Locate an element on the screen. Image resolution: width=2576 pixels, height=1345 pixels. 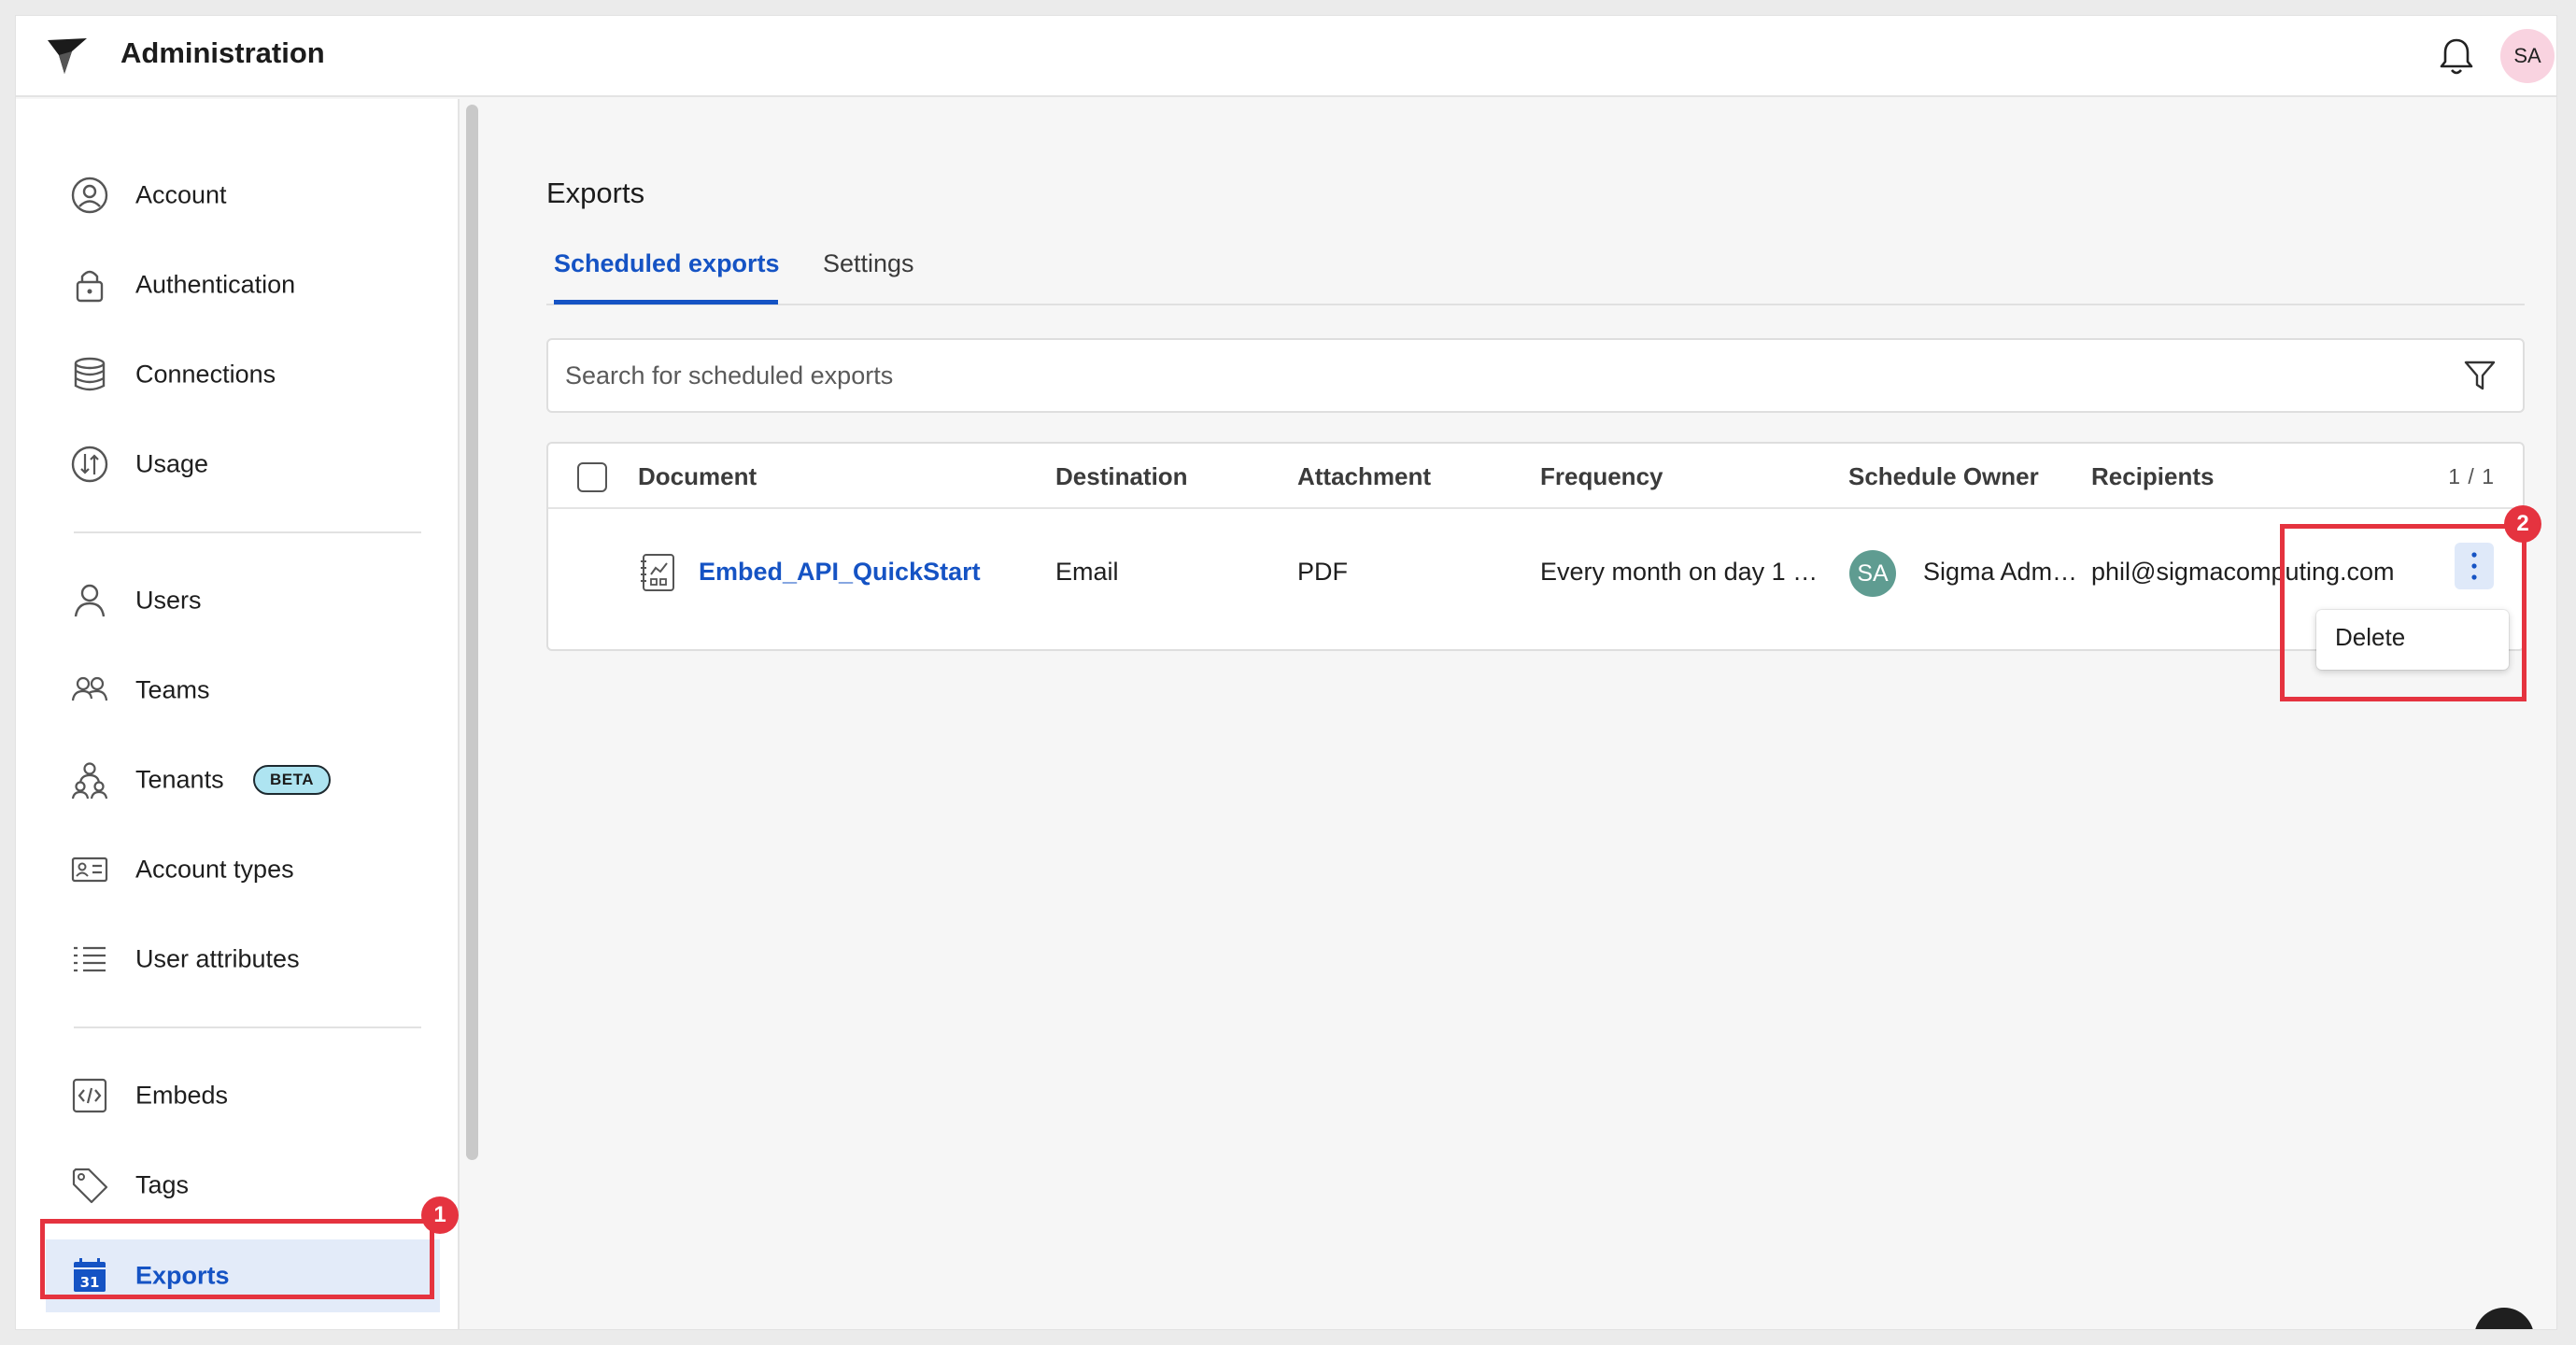
sidebar-item-label: Users is located at coordinates (168, 600).